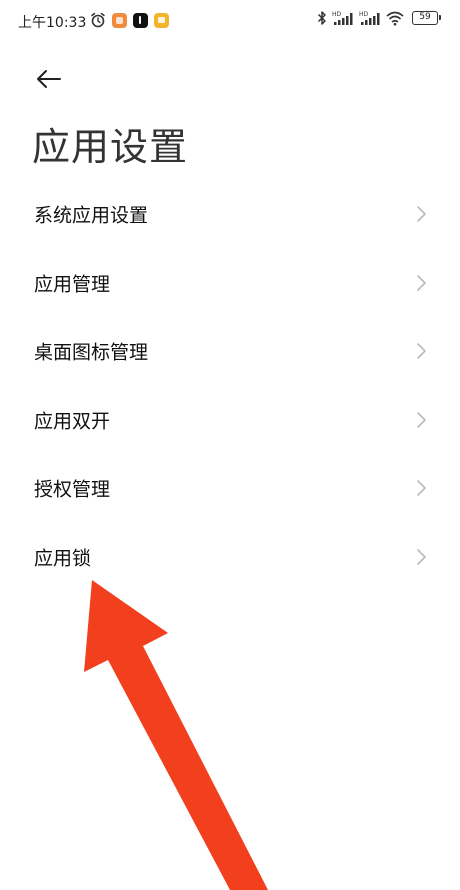 The image size is (460, 890). What do you see at coordinates (322, 18) in the screenshot?
I see `bluetooth-icon` at bounding box center [322, 18].